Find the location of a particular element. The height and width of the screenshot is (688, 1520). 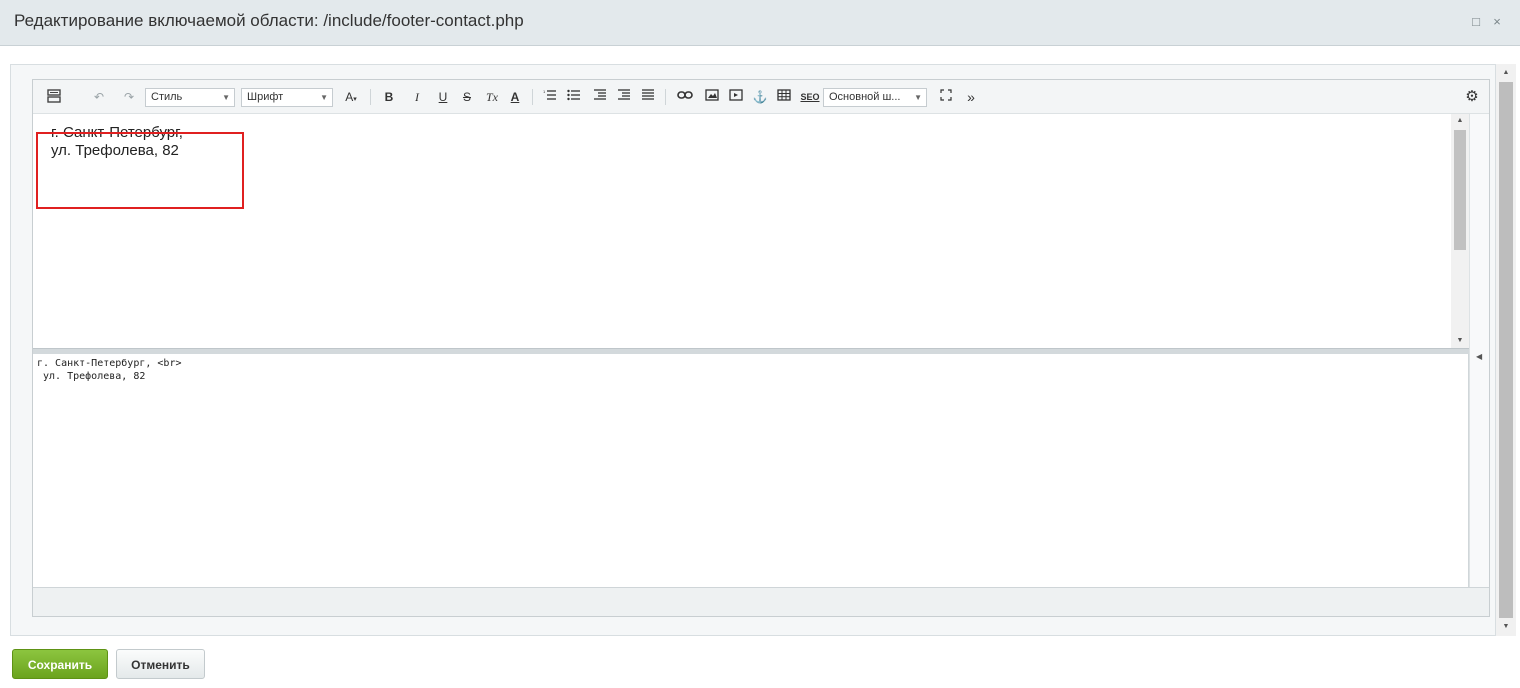

editor-statusbar is located at coordinates (761, 601).